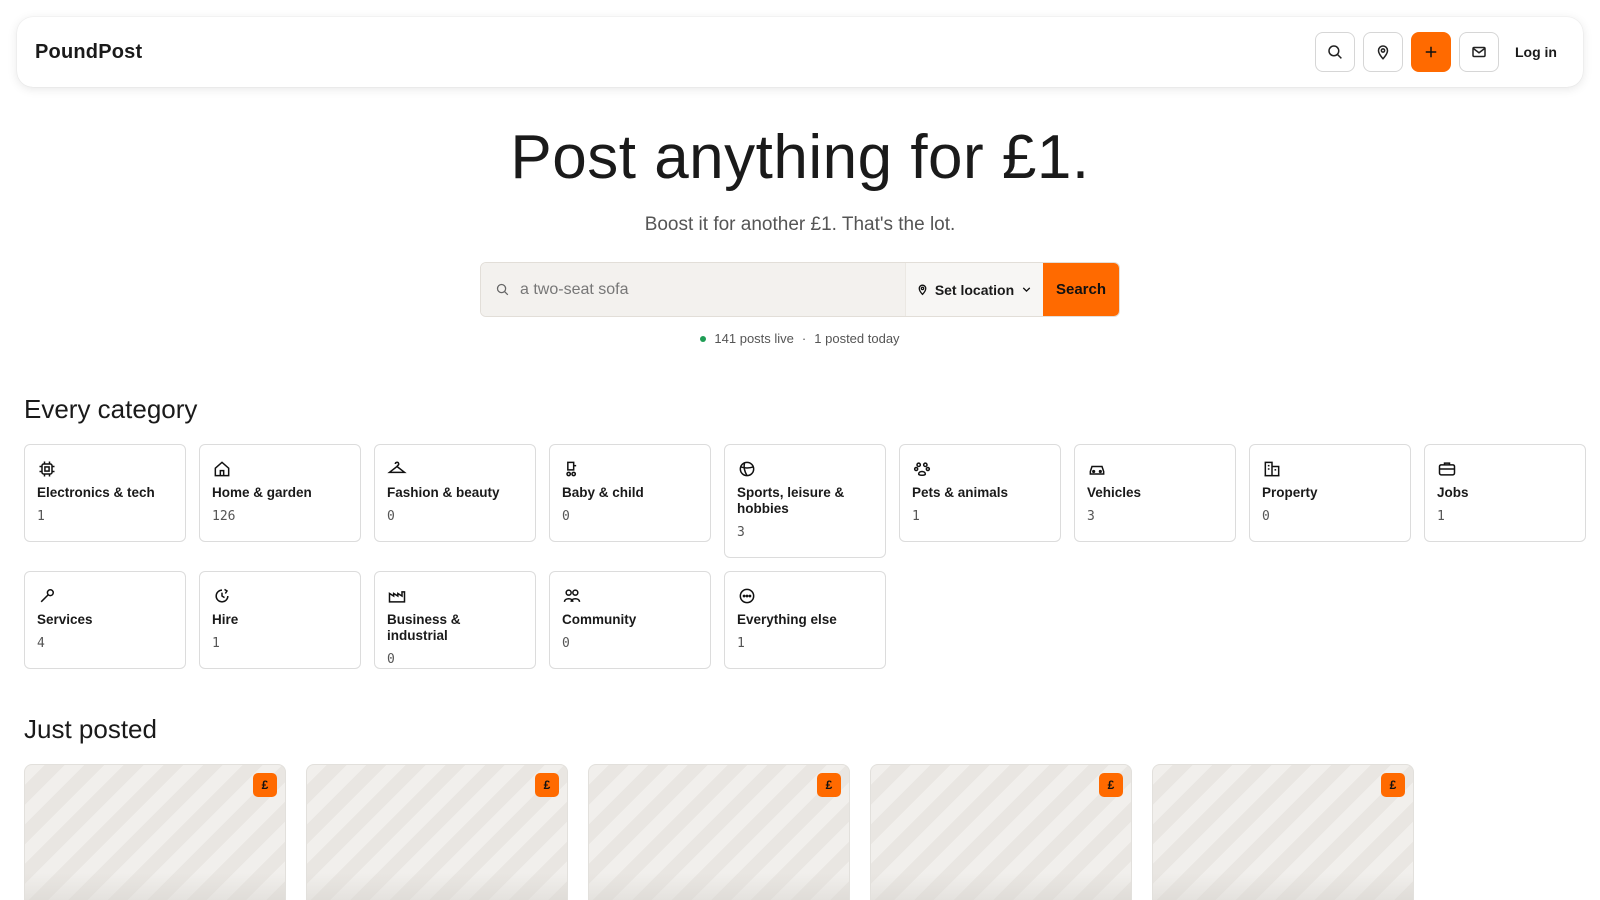  Describe the element at coordinates (960, 492) in the screenshot. I see `category-name: Pets & animals` at that location.